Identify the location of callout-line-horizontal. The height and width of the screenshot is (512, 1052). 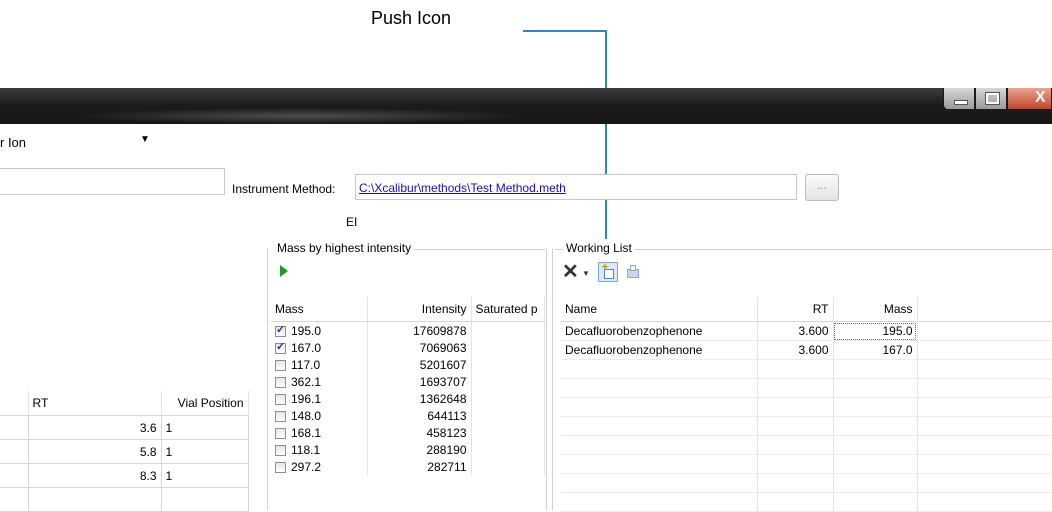
(565, 31).